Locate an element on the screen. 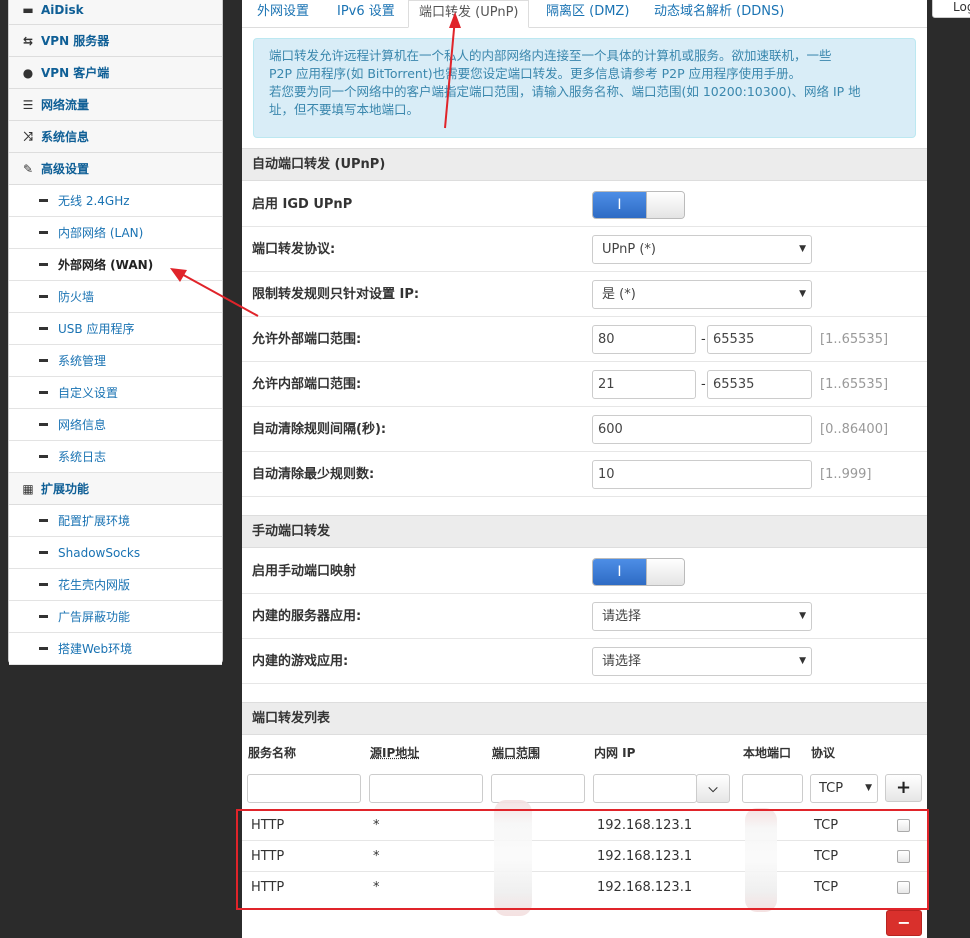 The image size is (970, 938). cell-src-ip: * is located at coordinates (376, 825).